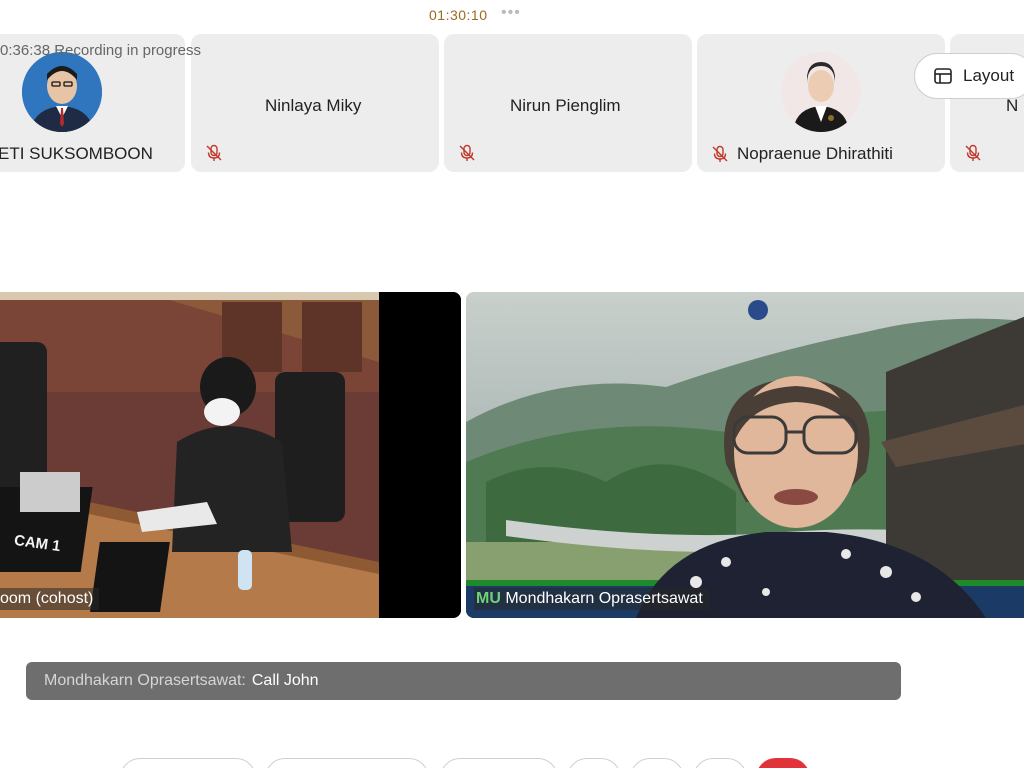 The width and height of the screenshot is (1024, 768). Describe the element at coordinates (594, 763) in the screenshot. I see `control-button-participants` at that location.